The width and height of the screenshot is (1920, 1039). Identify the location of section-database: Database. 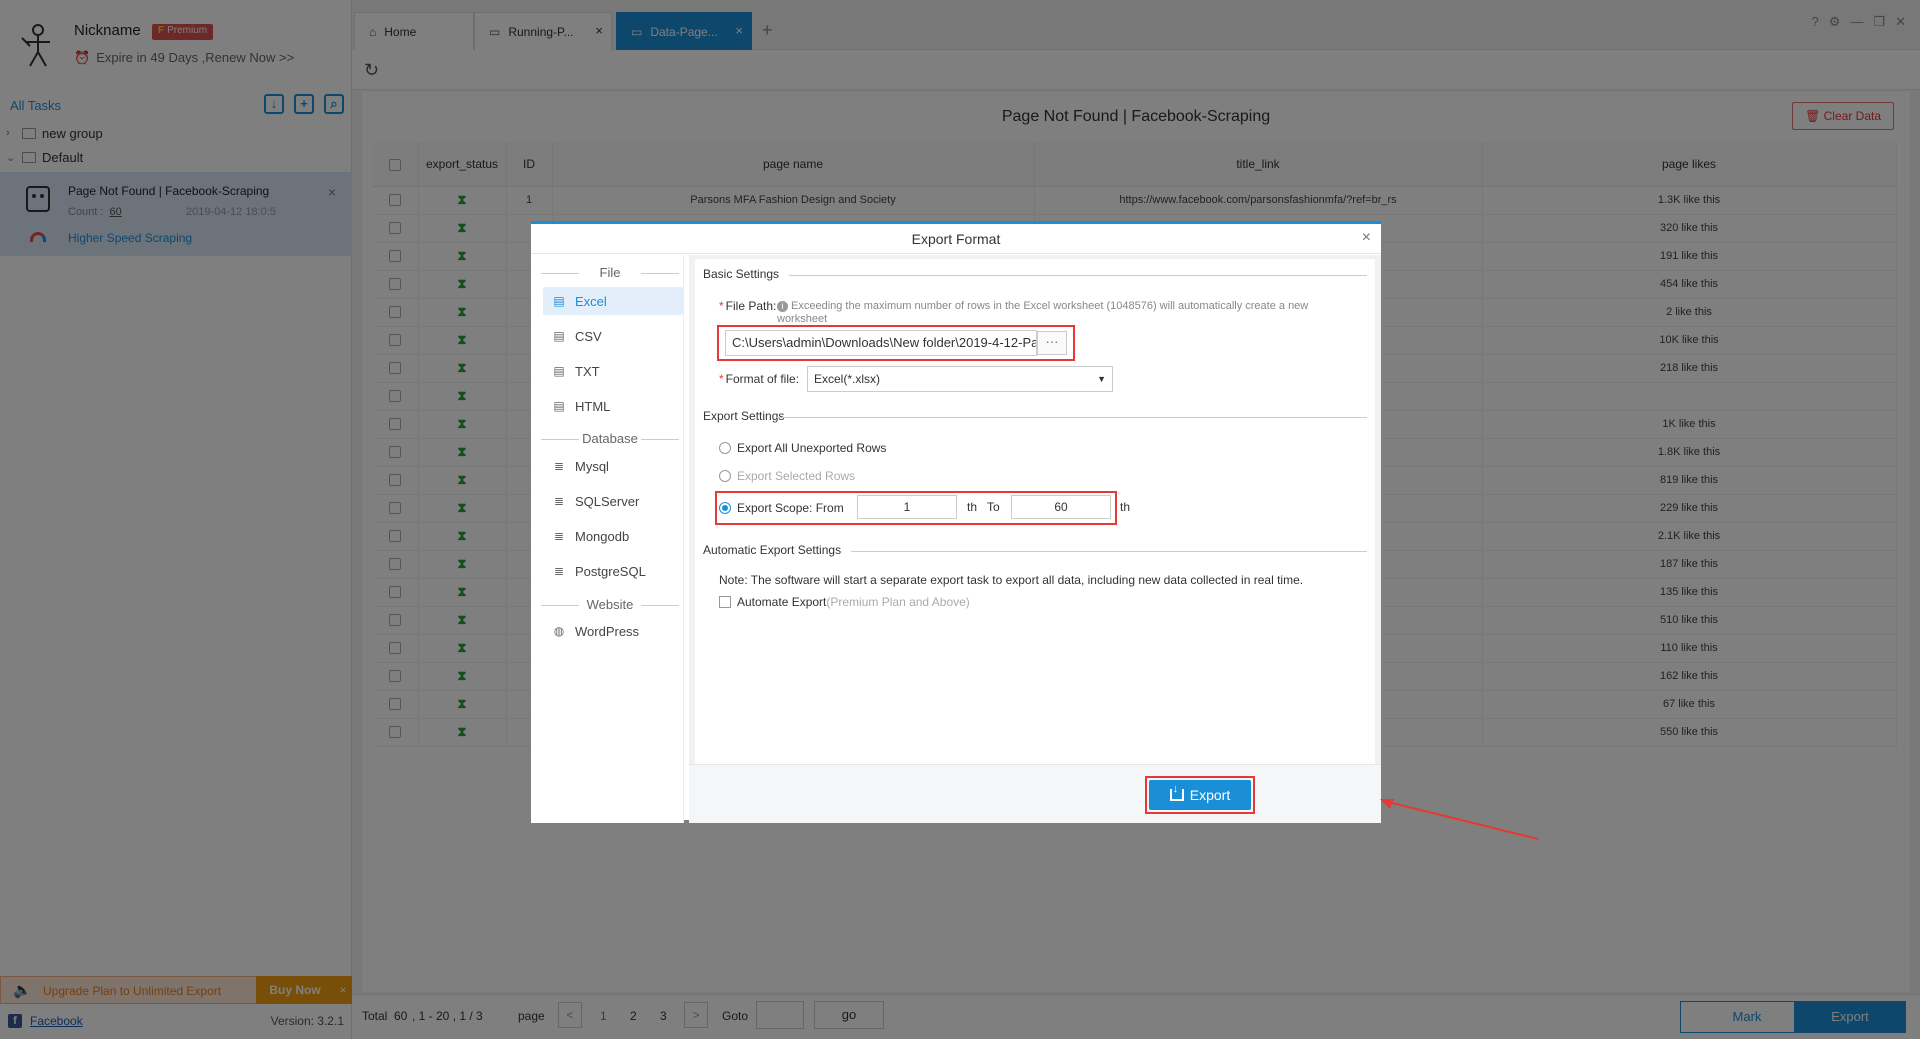
(610, 439).